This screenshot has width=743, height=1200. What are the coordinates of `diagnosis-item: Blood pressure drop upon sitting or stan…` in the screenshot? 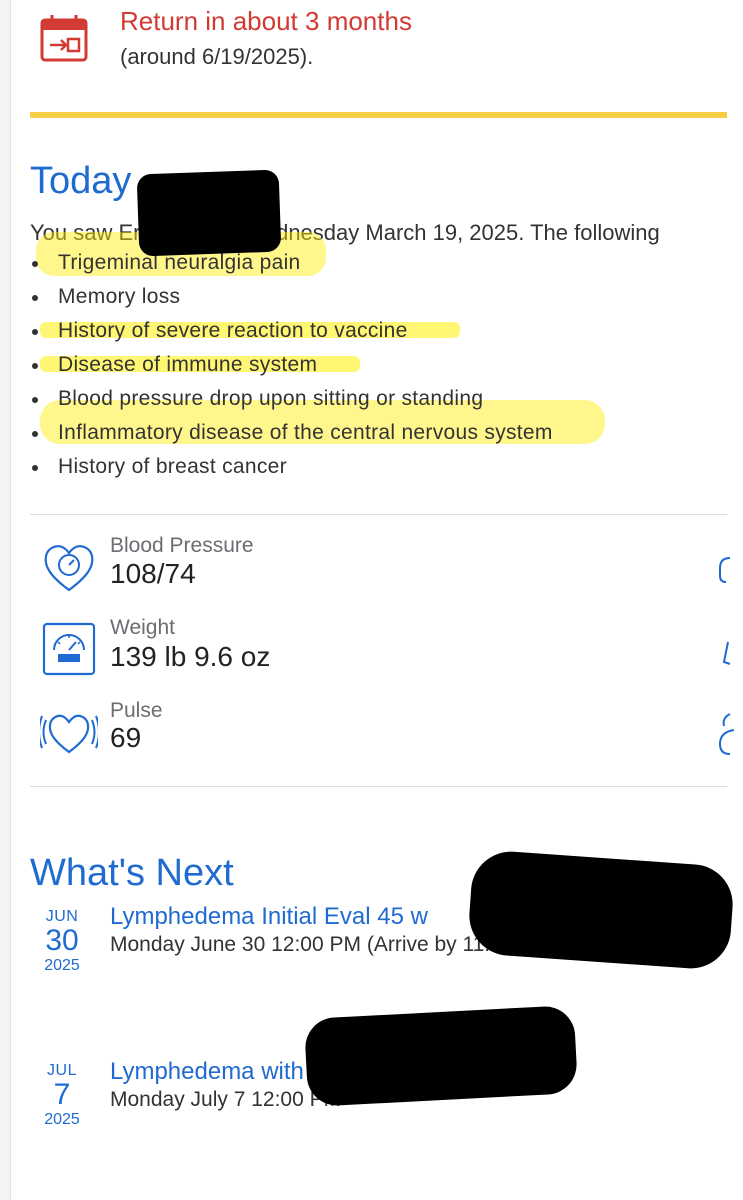 It's located at (385, 399).